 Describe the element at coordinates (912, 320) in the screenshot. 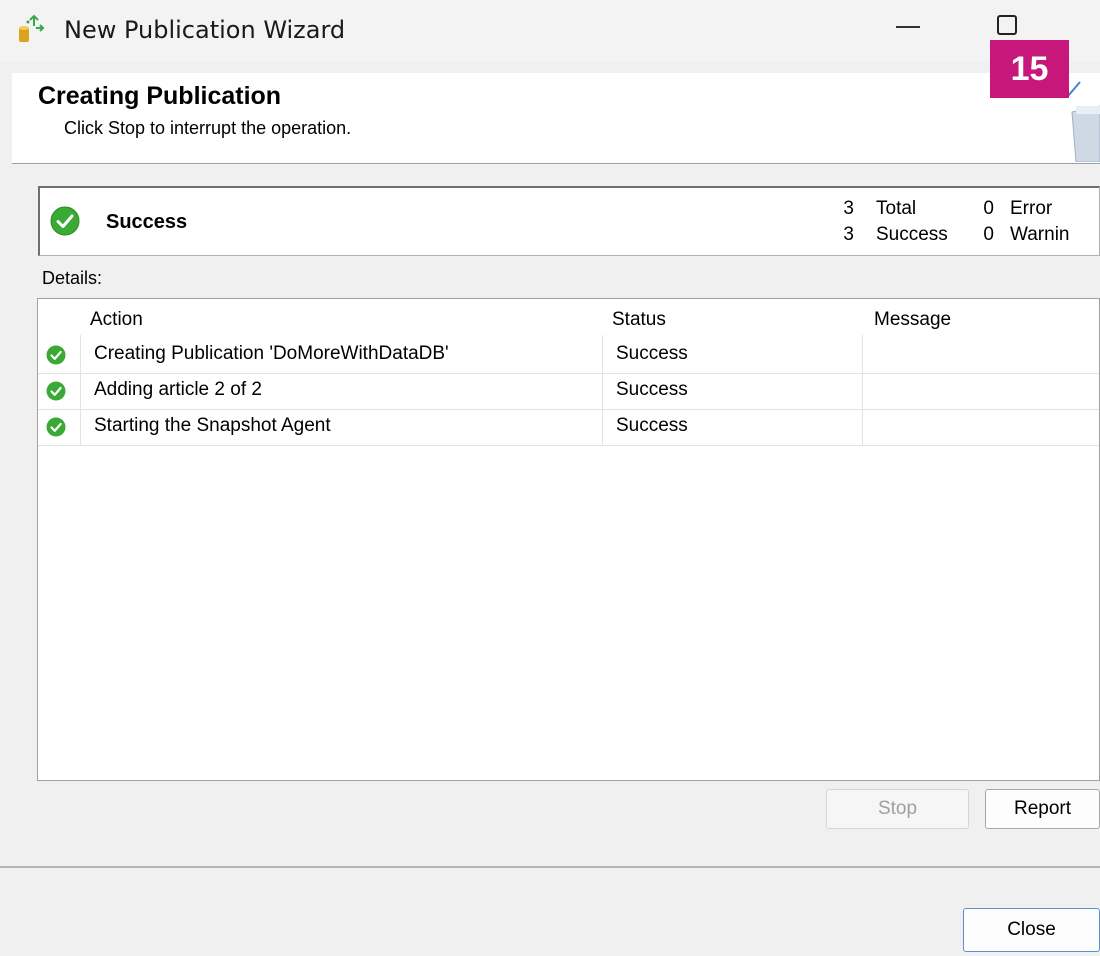

I see `column-header-message: Message` at that location.